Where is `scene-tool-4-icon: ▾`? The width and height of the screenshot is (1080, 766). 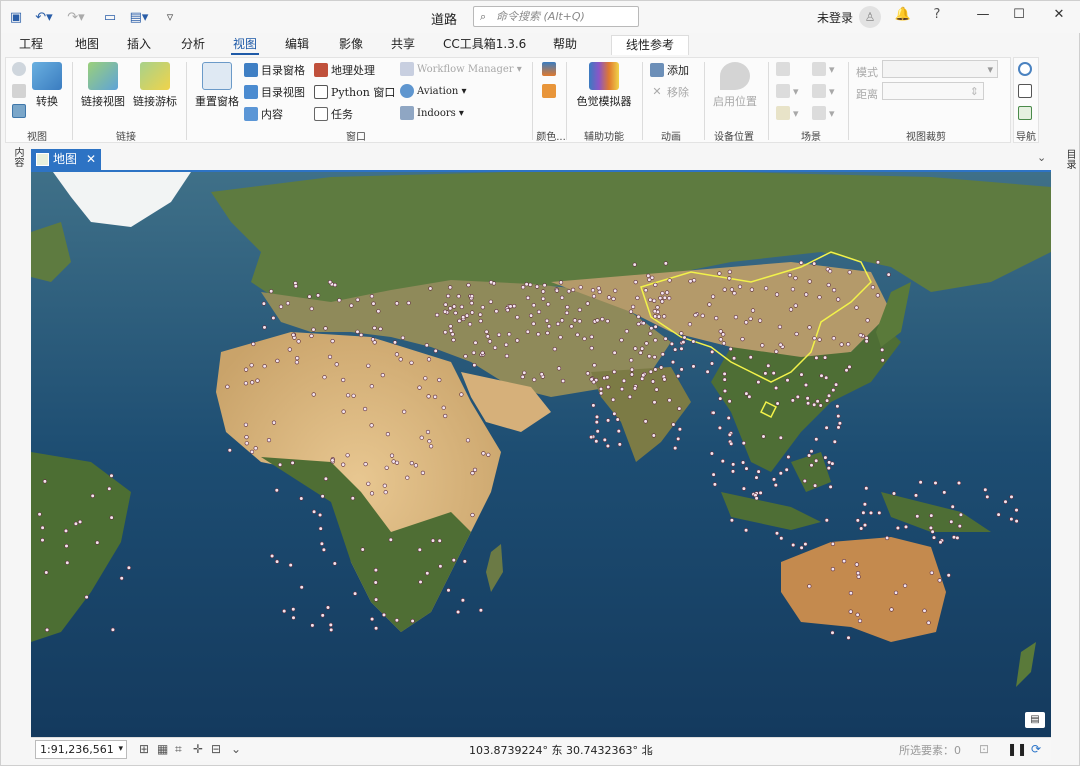
scene-tool-4-icon: ▾ is located at coordinates (823, 91).